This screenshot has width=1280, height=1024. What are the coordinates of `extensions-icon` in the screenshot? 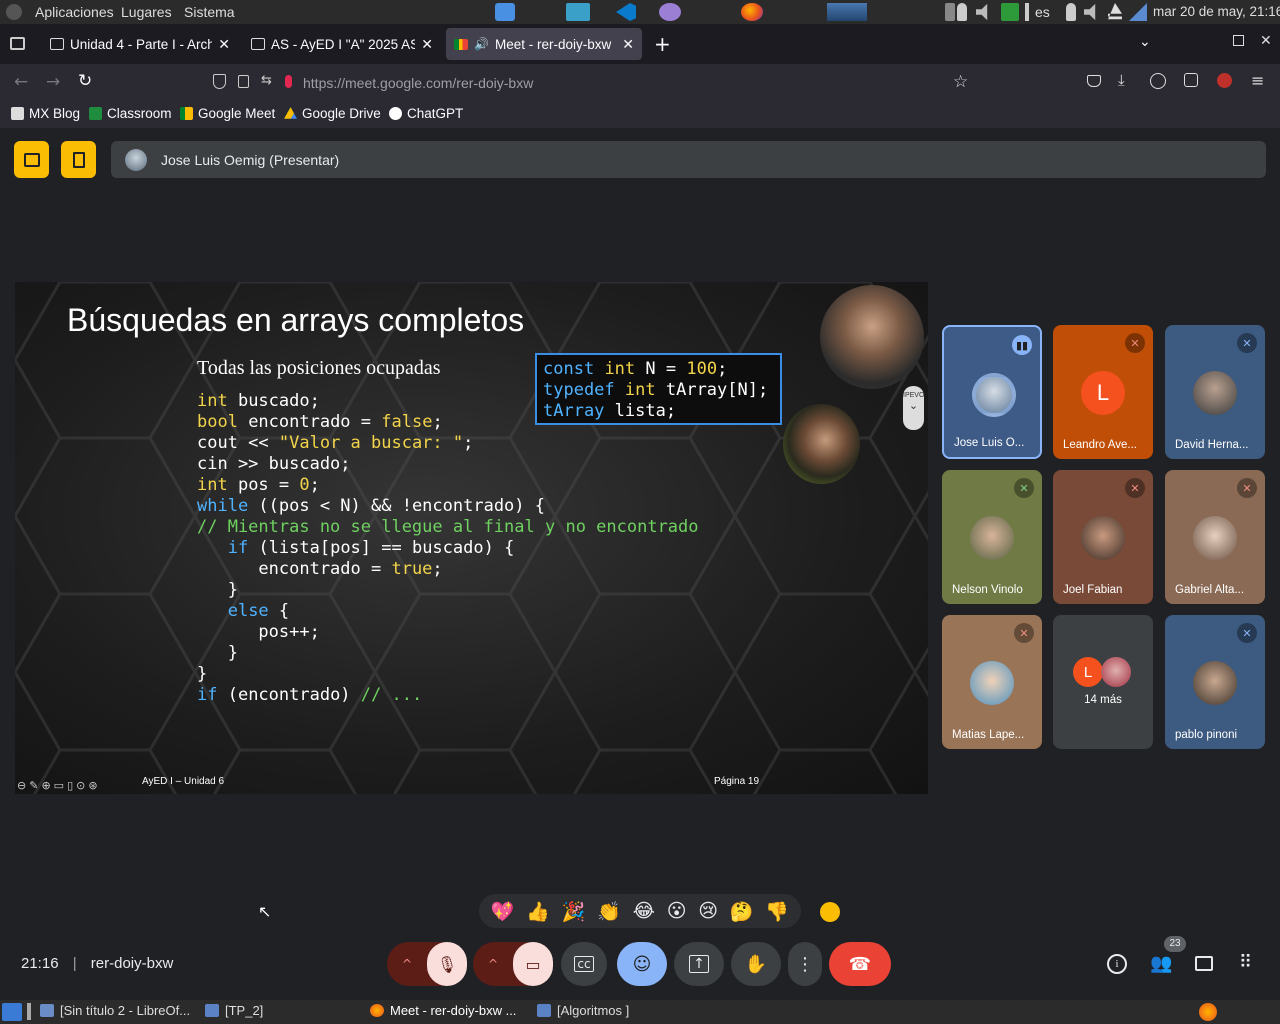 It's located at (1191, 80).